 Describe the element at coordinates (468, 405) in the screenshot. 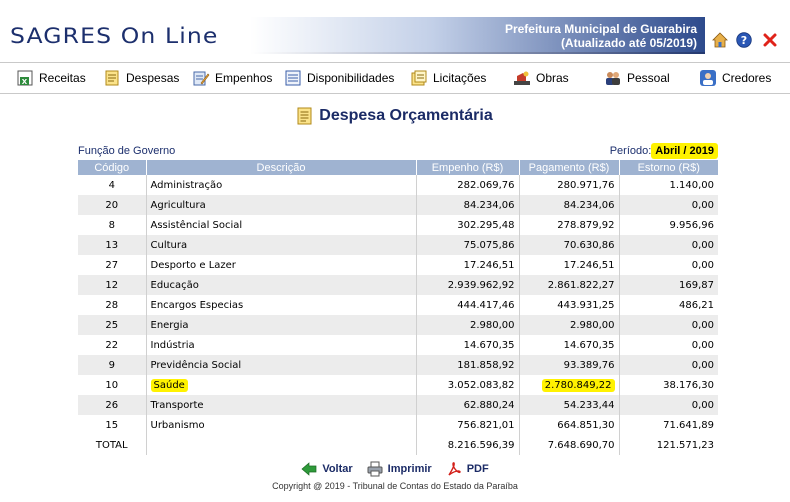

I see `cell-empenho: 62.880,24` at that location.